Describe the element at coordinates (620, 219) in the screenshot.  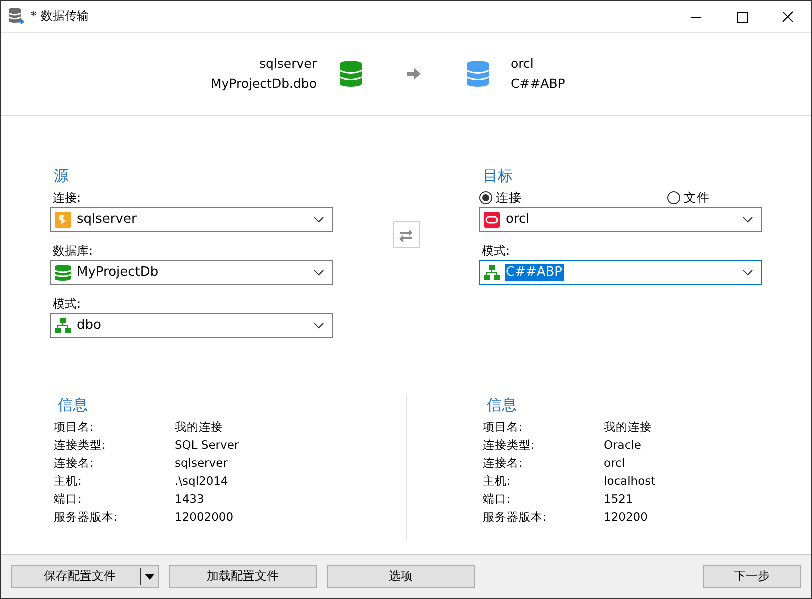
I see `dropdown-field: orcl` at that location.